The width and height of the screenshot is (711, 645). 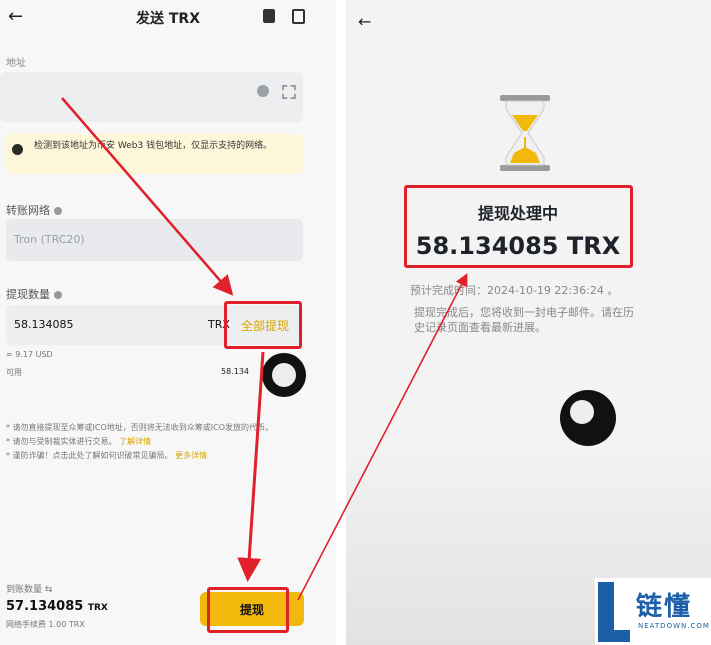 What do you see at coordinates (524, 320) in the screenshot?
I see `status-description: 提现完成后，您将收到一封电子邮件。请在历史记录页面查看最新进展。` at bounding box center [524, 320].